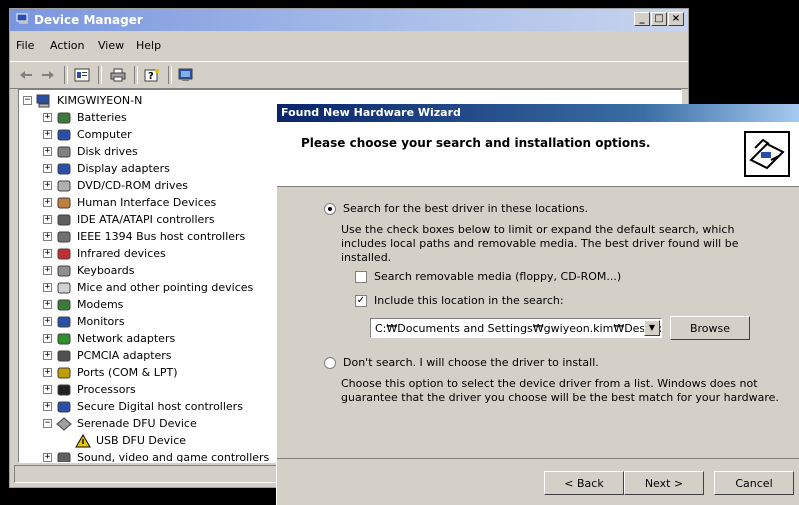 Image resolution: width=799 pixels, height=505 pixels. I want to click on tree-item: USB DFU Device, so click(130, 440).